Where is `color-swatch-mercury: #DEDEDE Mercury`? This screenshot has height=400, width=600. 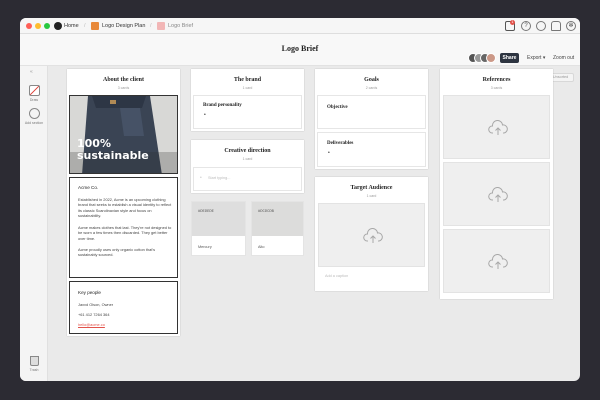
color-swatch-mercury: #DEDEDE Mercury is located at coordinates (218, 228).